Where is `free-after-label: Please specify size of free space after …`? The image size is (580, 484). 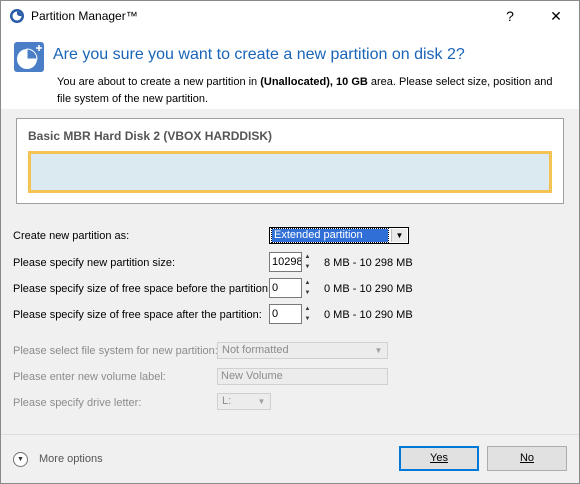
free-after-label: Please specify size of free space after … is located at coordinates (137, 315).